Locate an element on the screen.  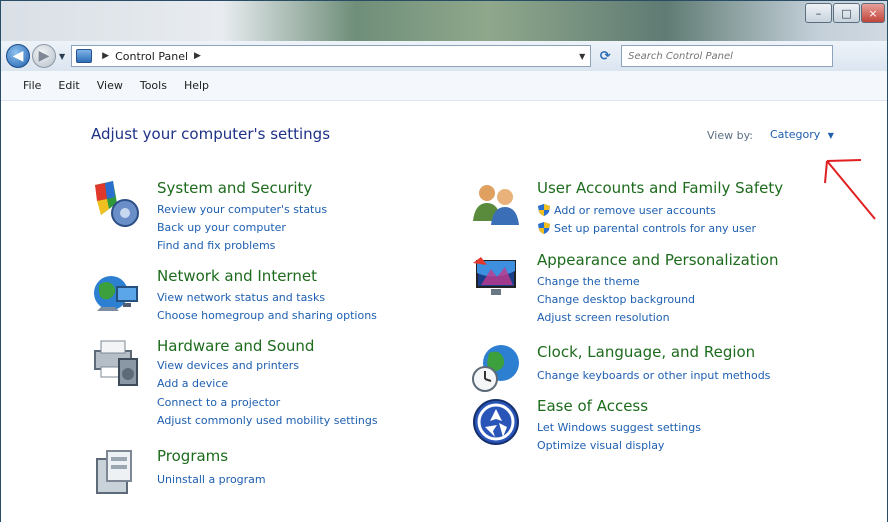
back-button: ◀ is located at coordinates (18, 56).